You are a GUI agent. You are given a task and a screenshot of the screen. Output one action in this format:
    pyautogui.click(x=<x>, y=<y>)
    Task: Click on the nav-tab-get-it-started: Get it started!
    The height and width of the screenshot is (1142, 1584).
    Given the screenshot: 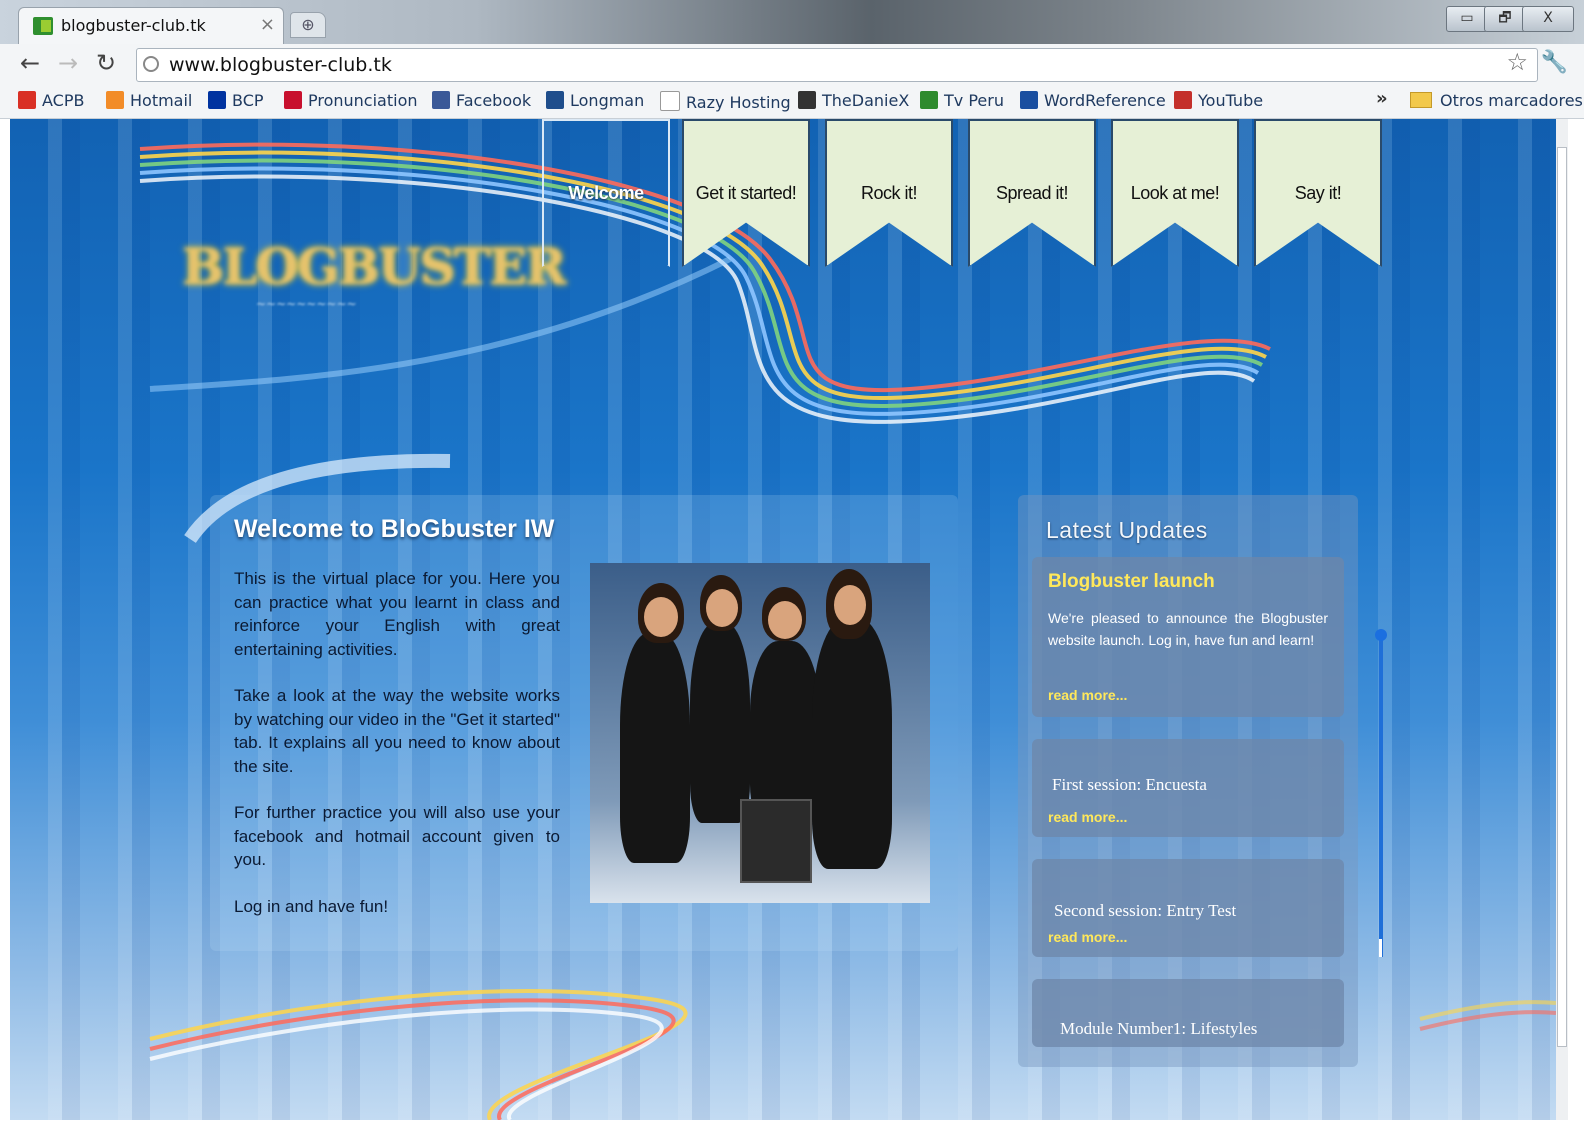 What is the action you would take?
    pyautogui.click(x=746, y=193)
    